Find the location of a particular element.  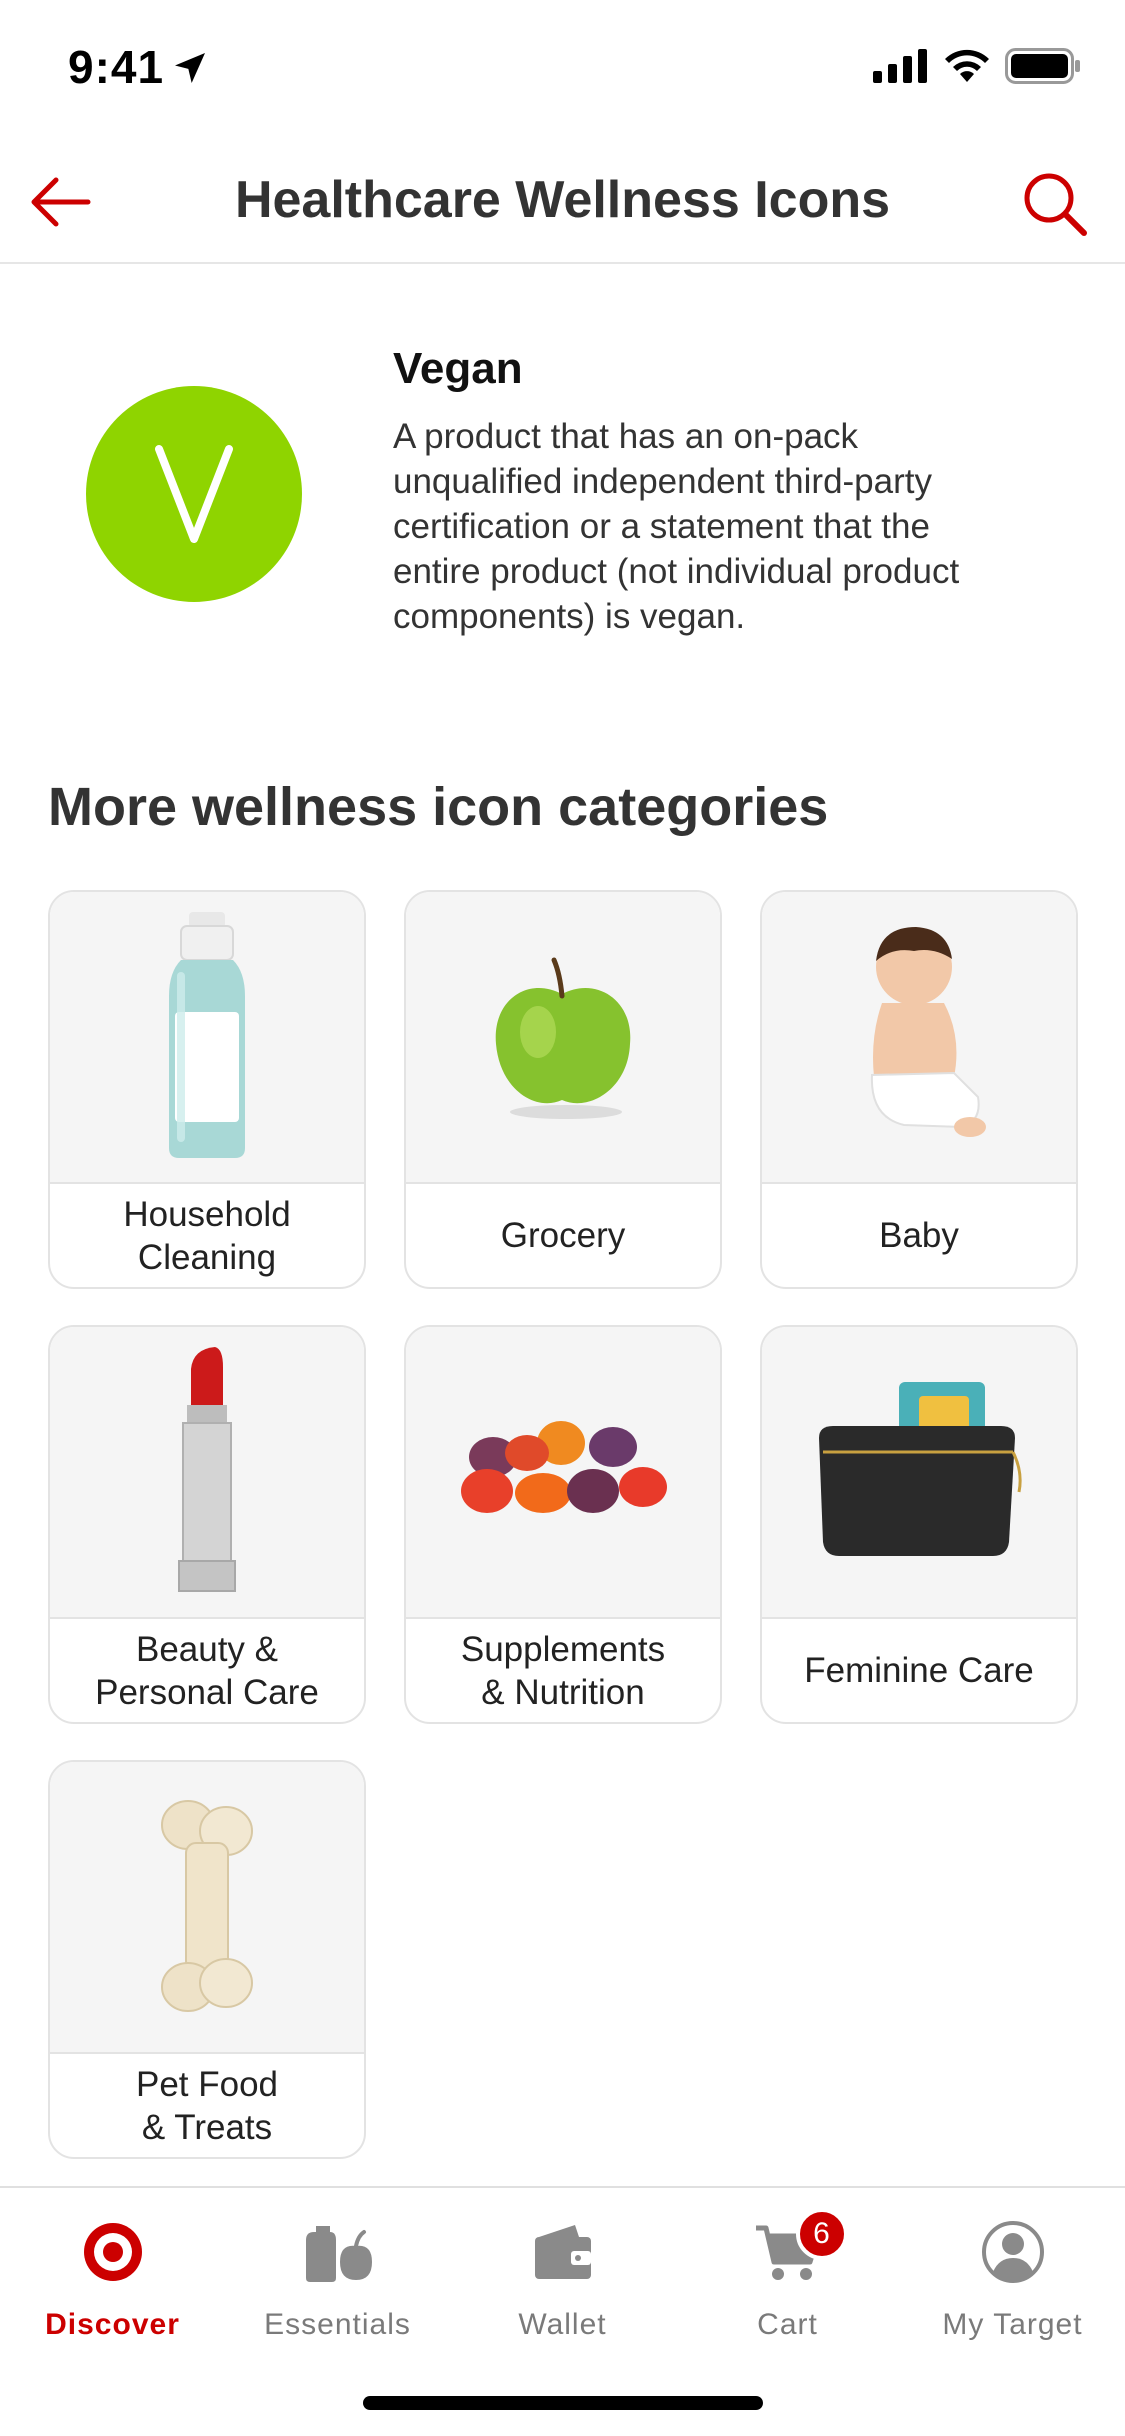

category-card-feminine-care: Feminine Care is located at coordinates (919, 1524).